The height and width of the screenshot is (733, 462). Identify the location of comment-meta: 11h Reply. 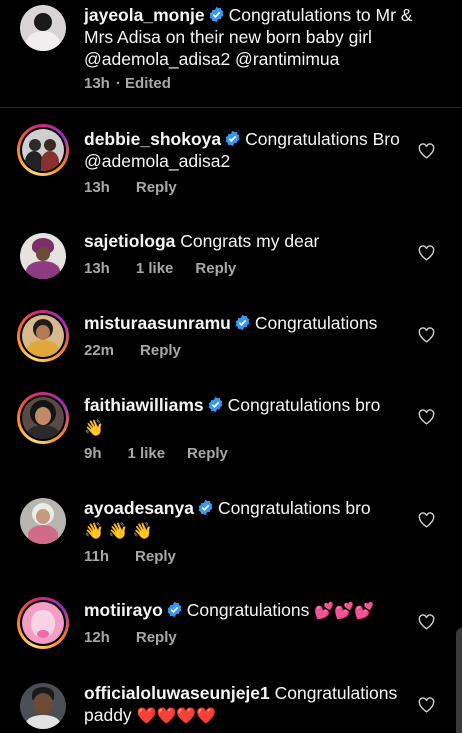
(143, 556).